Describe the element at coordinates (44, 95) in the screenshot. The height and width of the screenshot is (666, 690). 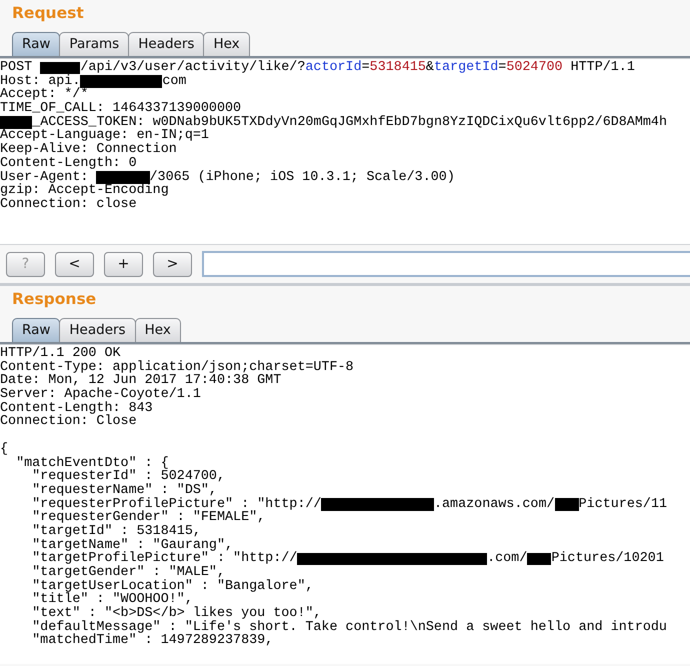
I see `code-text: Accept: */*` at that location.